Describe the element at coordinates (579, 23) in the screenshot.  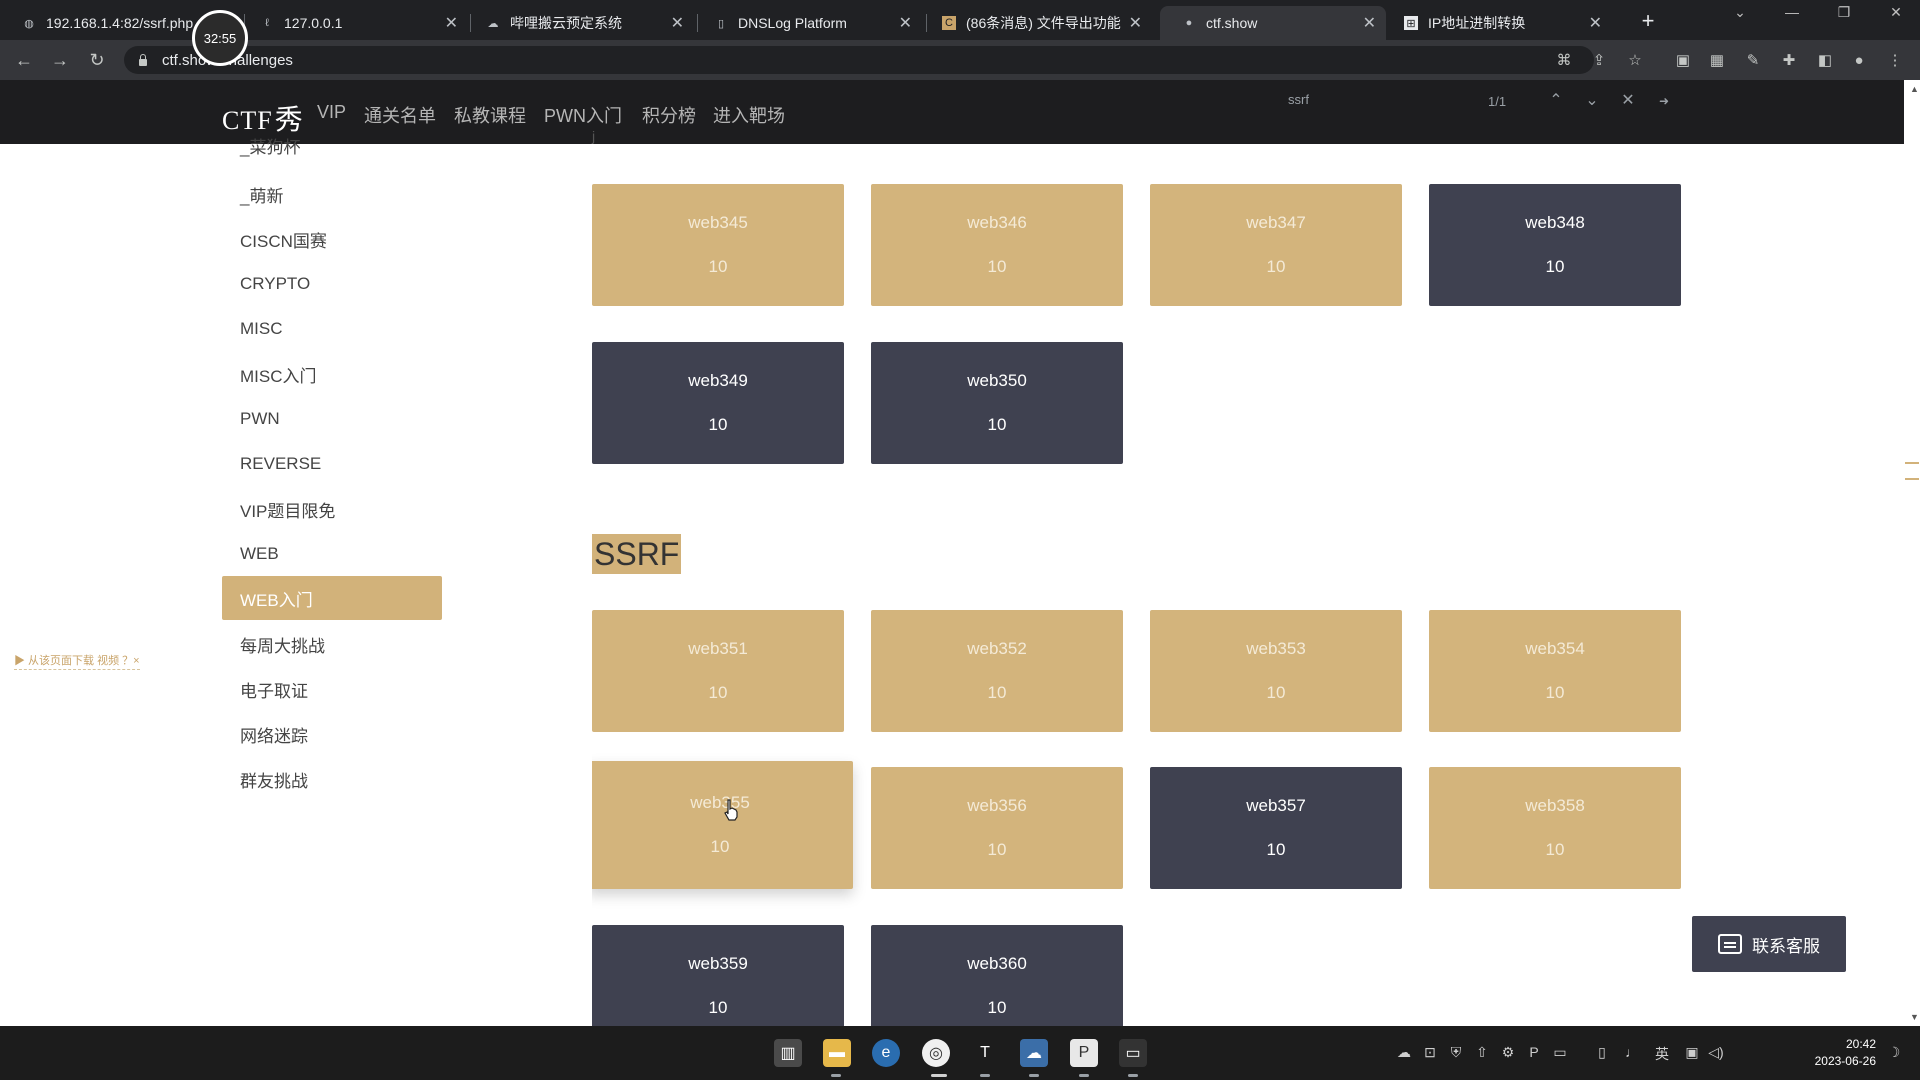
I see `tab-booking-system: ☁ 哔哩搬云预定系统 ✕` at that location.